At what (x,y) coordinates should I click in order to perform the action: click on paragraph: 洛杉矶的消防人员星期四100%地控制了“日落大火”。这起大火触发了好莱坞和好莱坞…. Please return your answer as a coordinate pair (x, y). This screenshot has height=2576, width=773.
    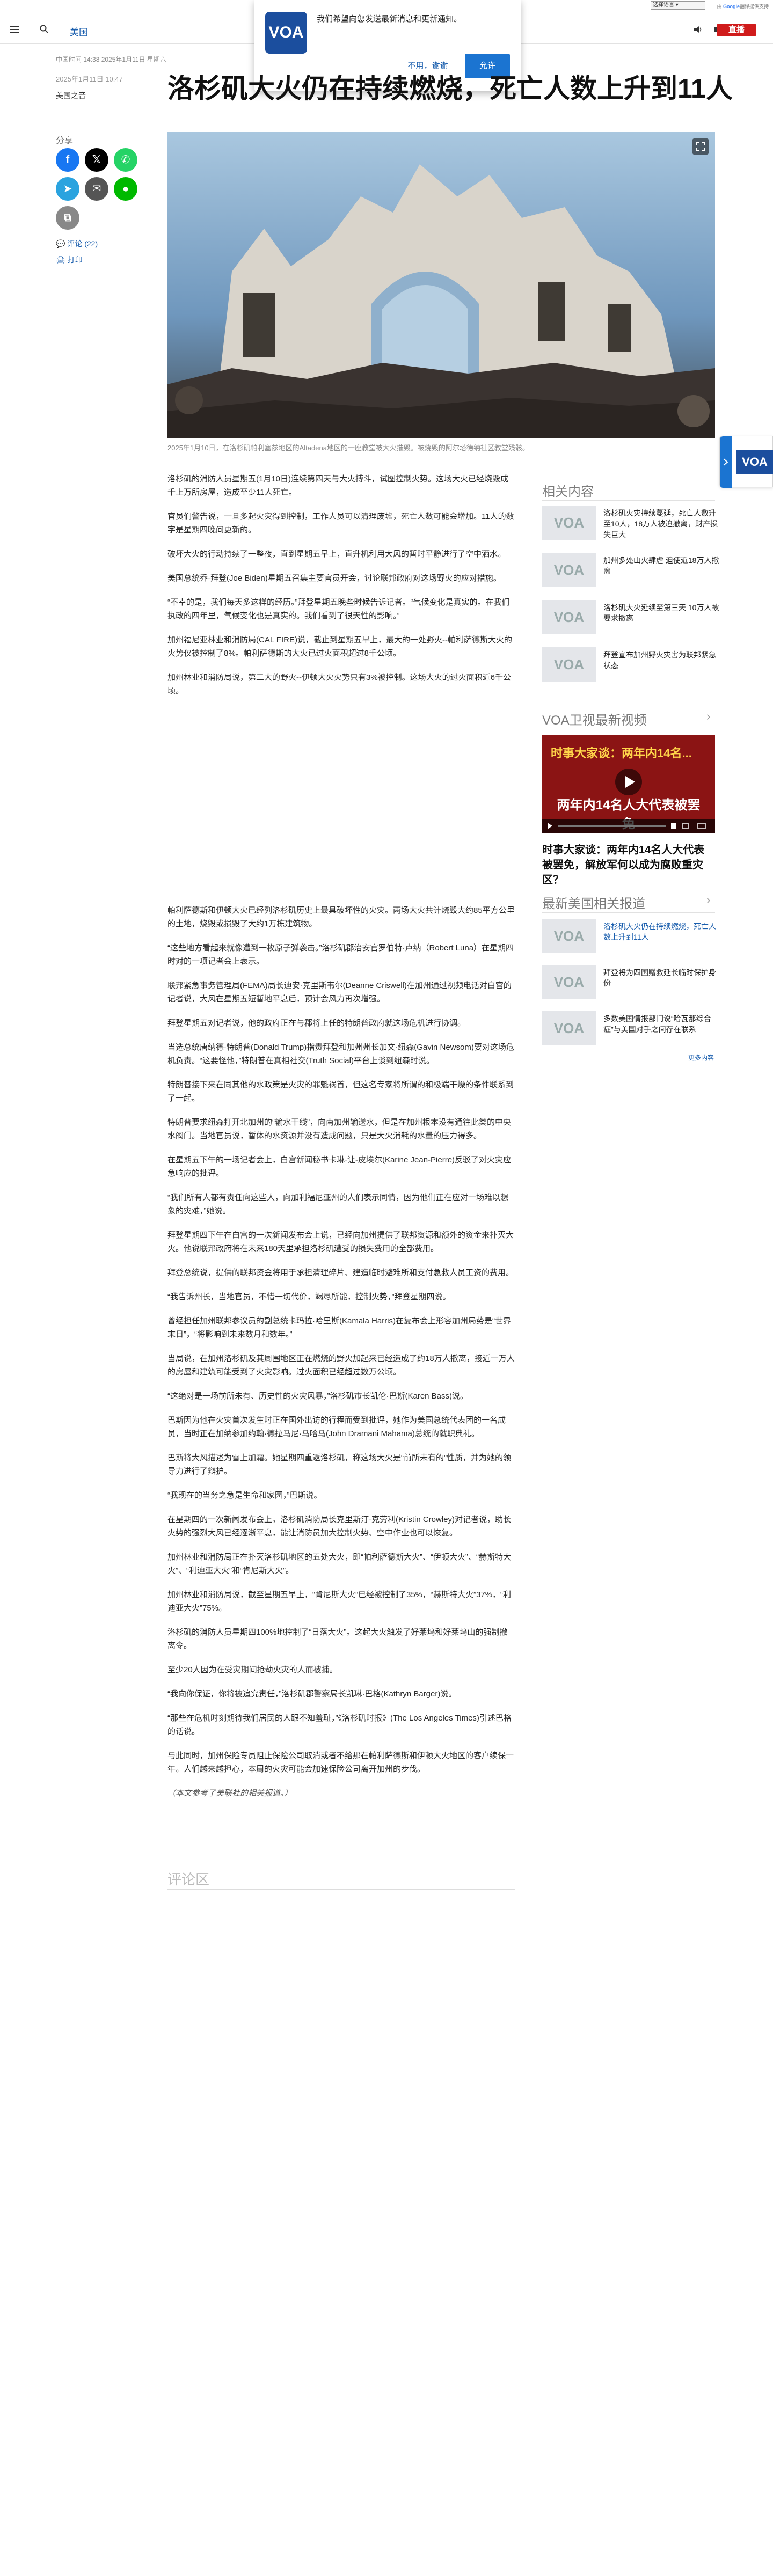
    Looking at the image, I should click on (337, 1639).